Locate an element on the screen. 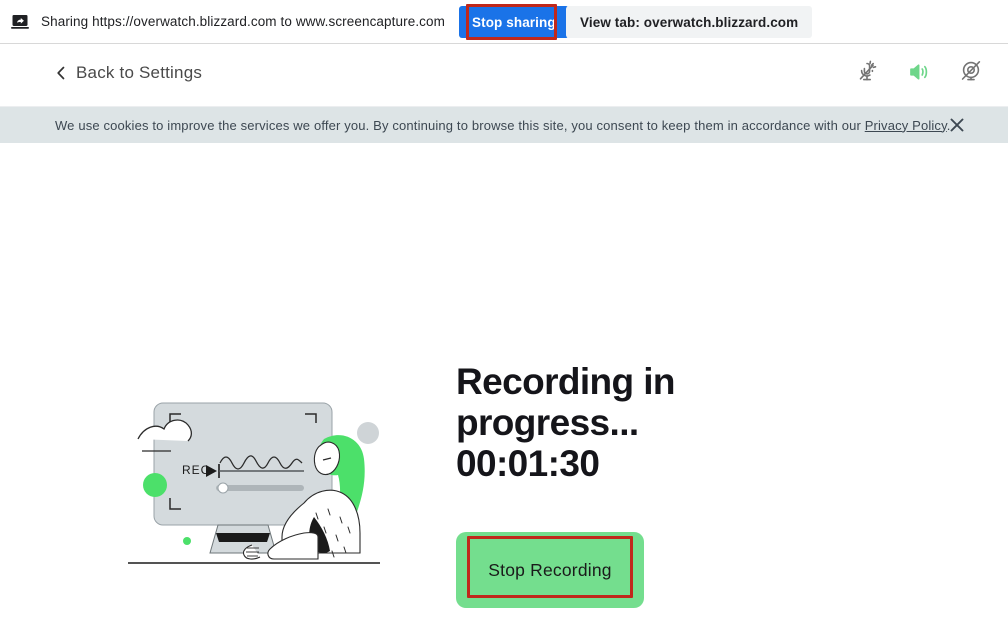  chevron-left-icon is located at coordinates (61, 73).